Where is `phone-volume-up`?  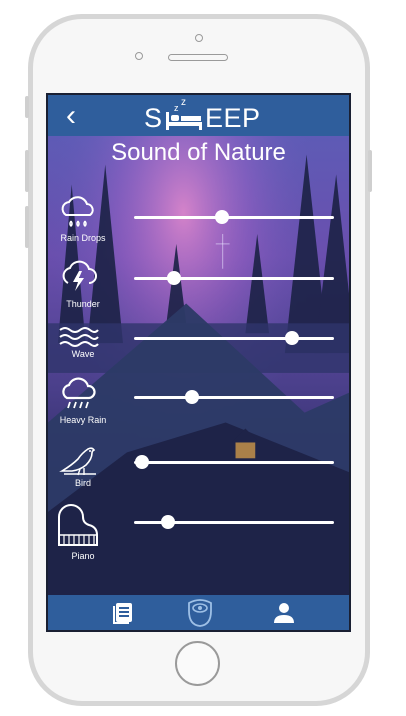
phone-volume-up is located at coordinates (27, 171).